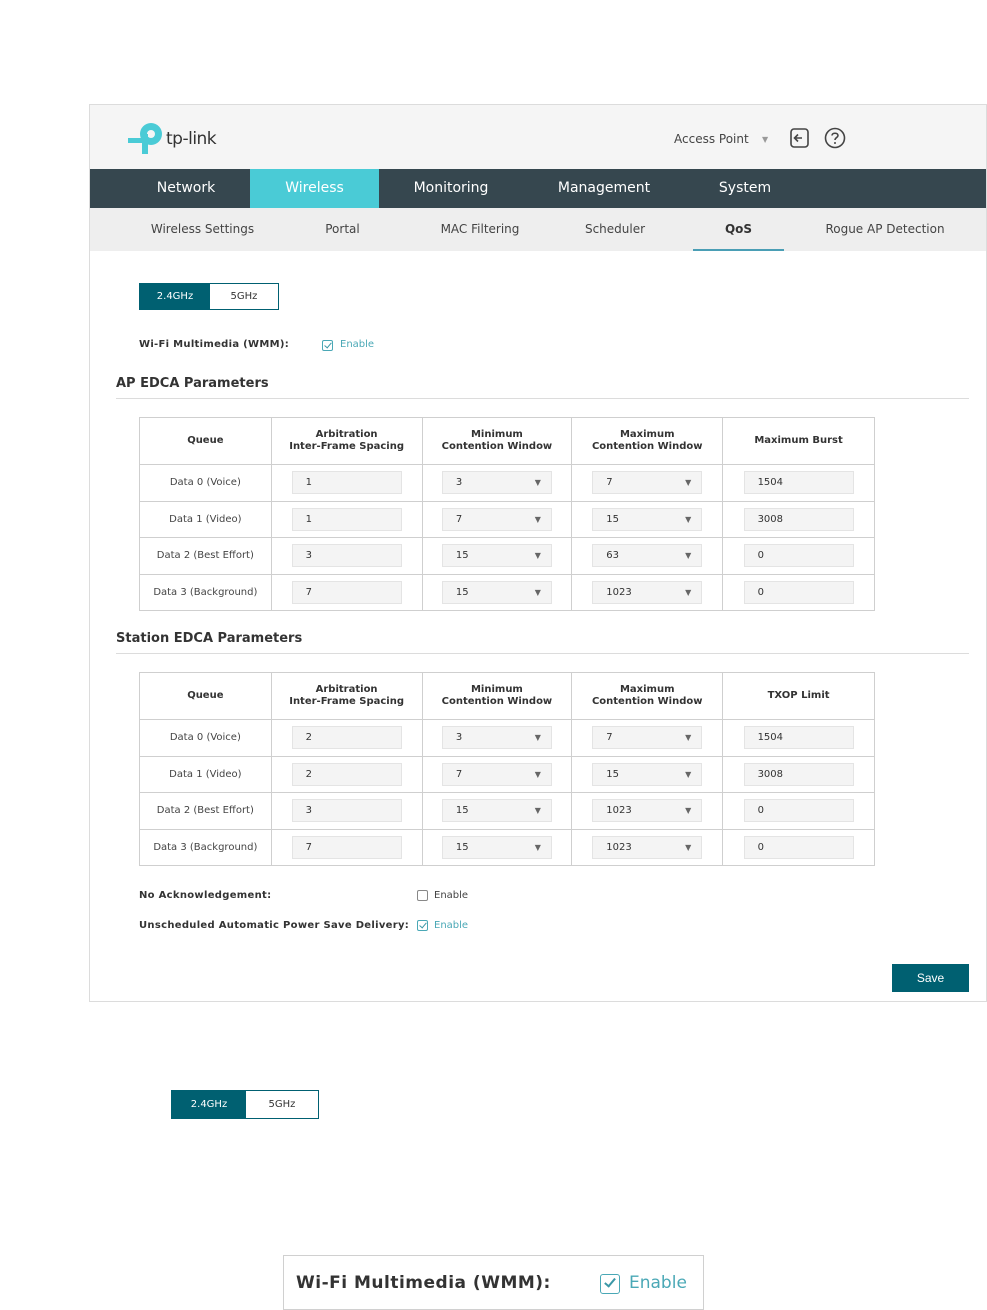  I want to click on table-row: Data 0 (Voice) 2 3 ▼ 7 ▼ 1504, so click(507, 738).